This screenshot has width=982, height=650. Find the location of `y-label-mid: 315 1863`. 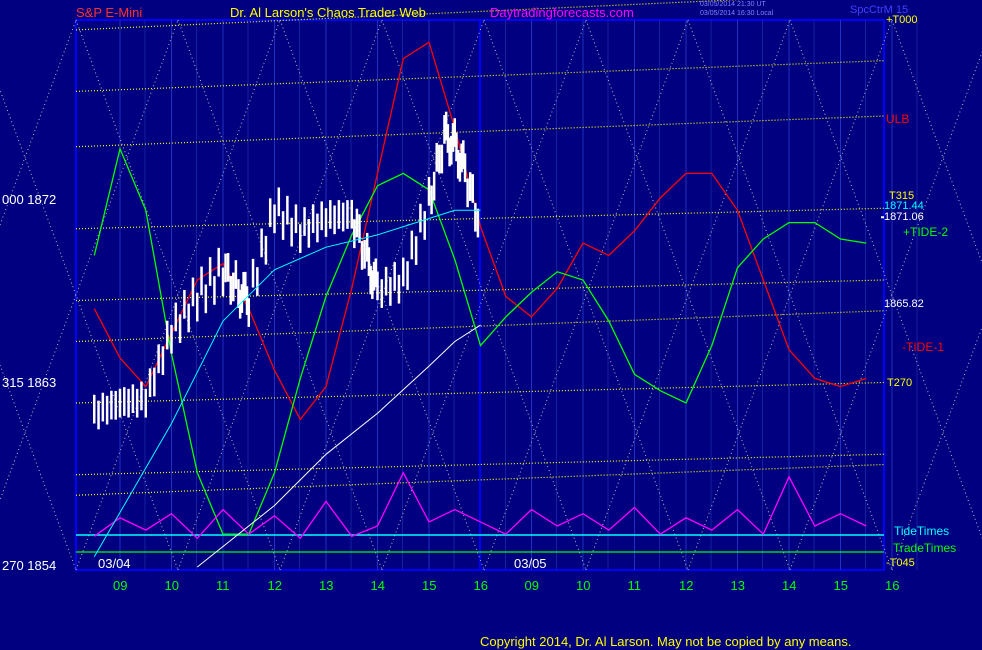

y-label-mid: 315 1863 is located at coordinates (29, 382).